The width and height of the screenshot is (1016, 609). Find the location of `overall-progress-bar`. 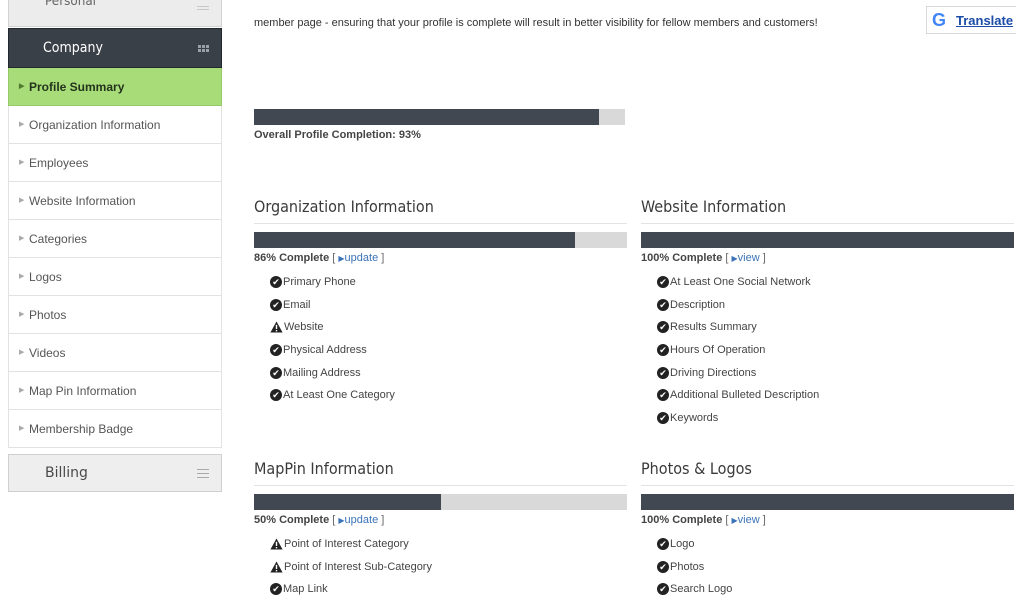

overall-progress-bar is located at coordinates (439, 117).